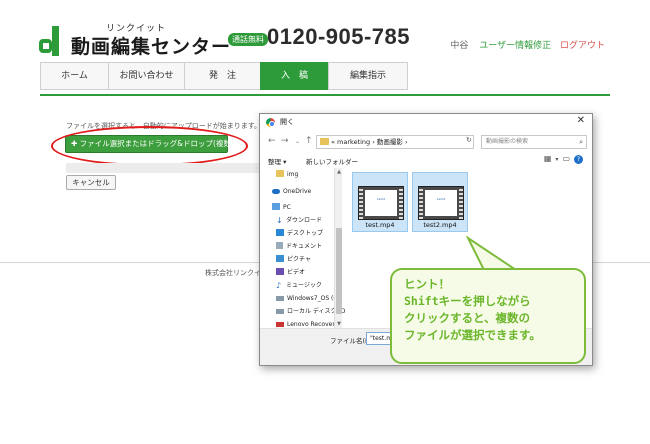 This screenshot has width=650, height=444. I want to click on scroll-down-icon: ▼, so click(339, 324).